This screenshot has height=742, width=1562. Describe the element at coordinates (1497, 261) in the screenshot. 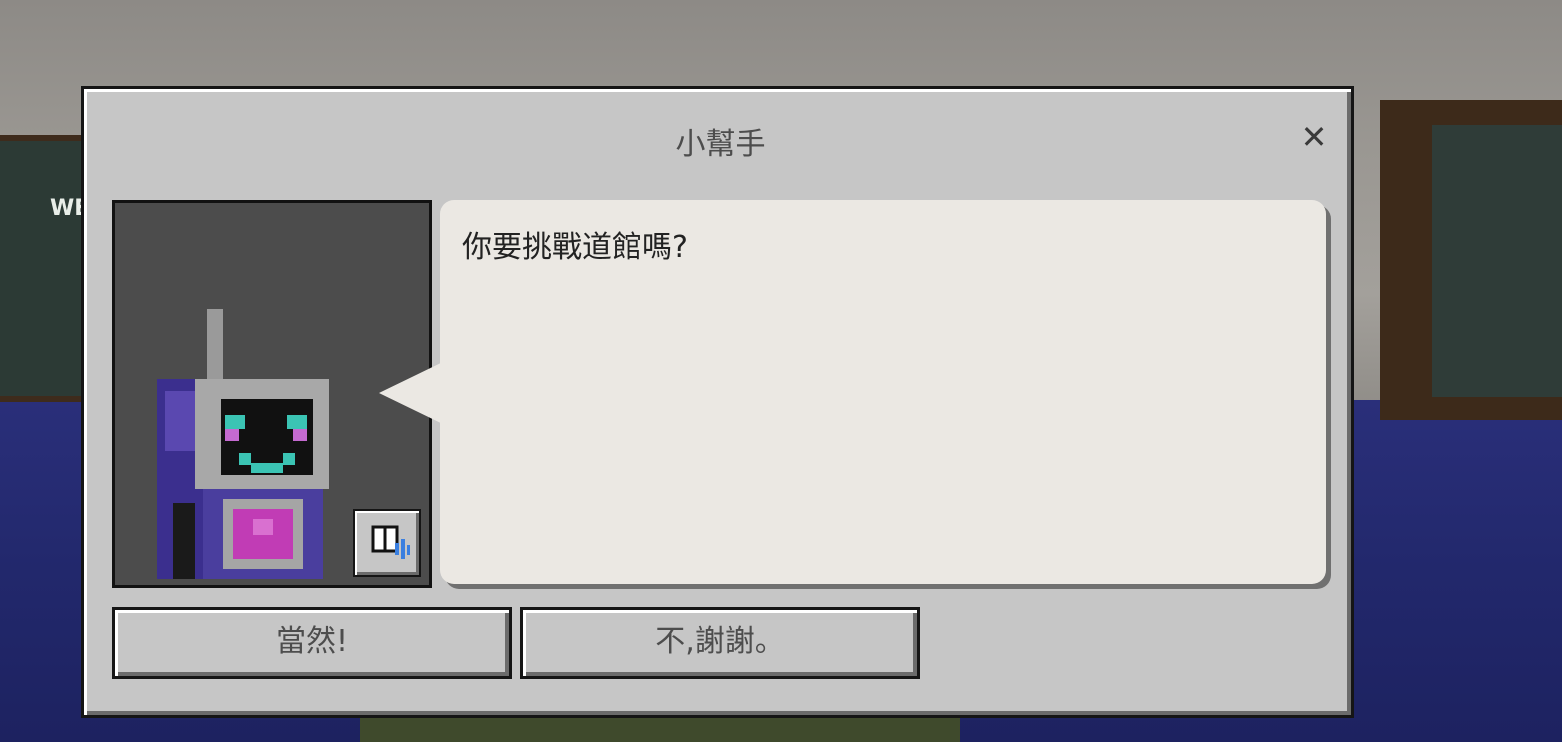

I see `chalkboard-right` at that location.